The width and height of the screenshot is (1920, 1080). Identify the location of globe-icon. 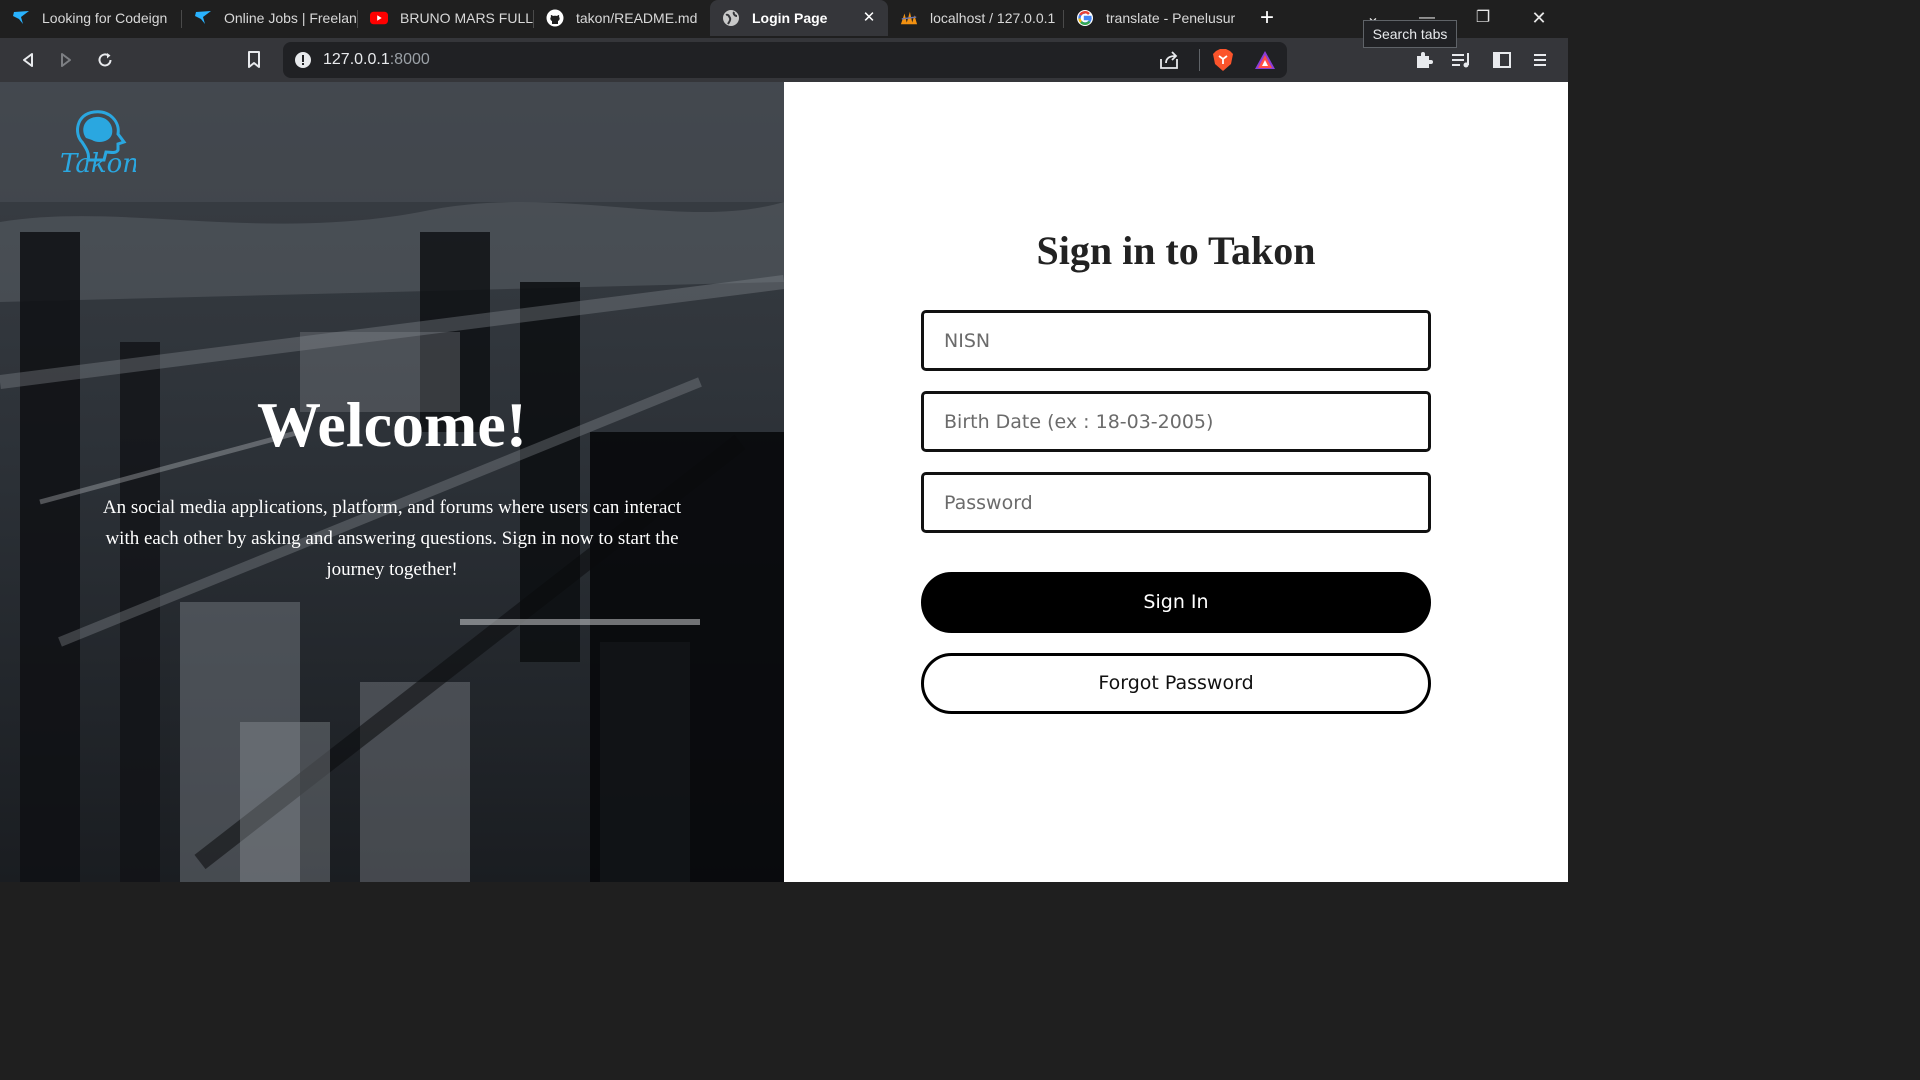
(731, 18).